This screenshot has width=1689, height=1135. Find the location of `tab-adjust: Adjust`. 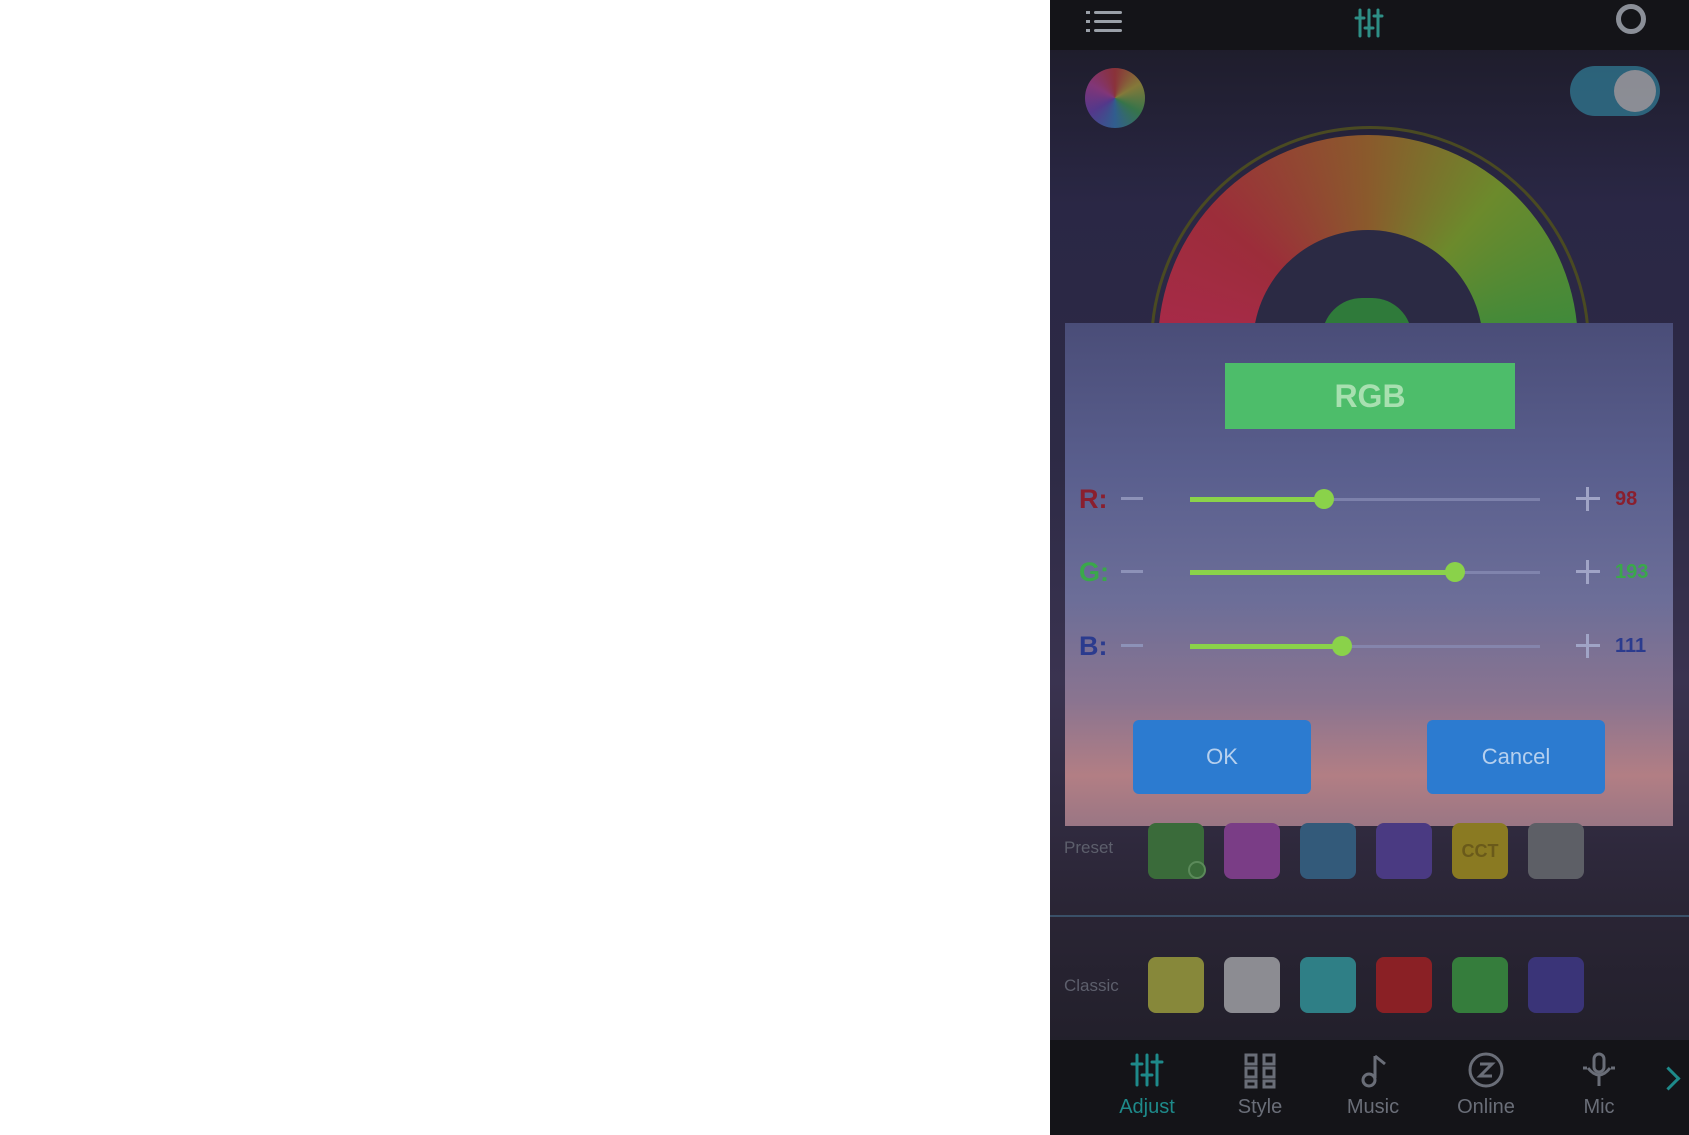

tab-adjust: Adjust is located at coordinates (1147, 1090).